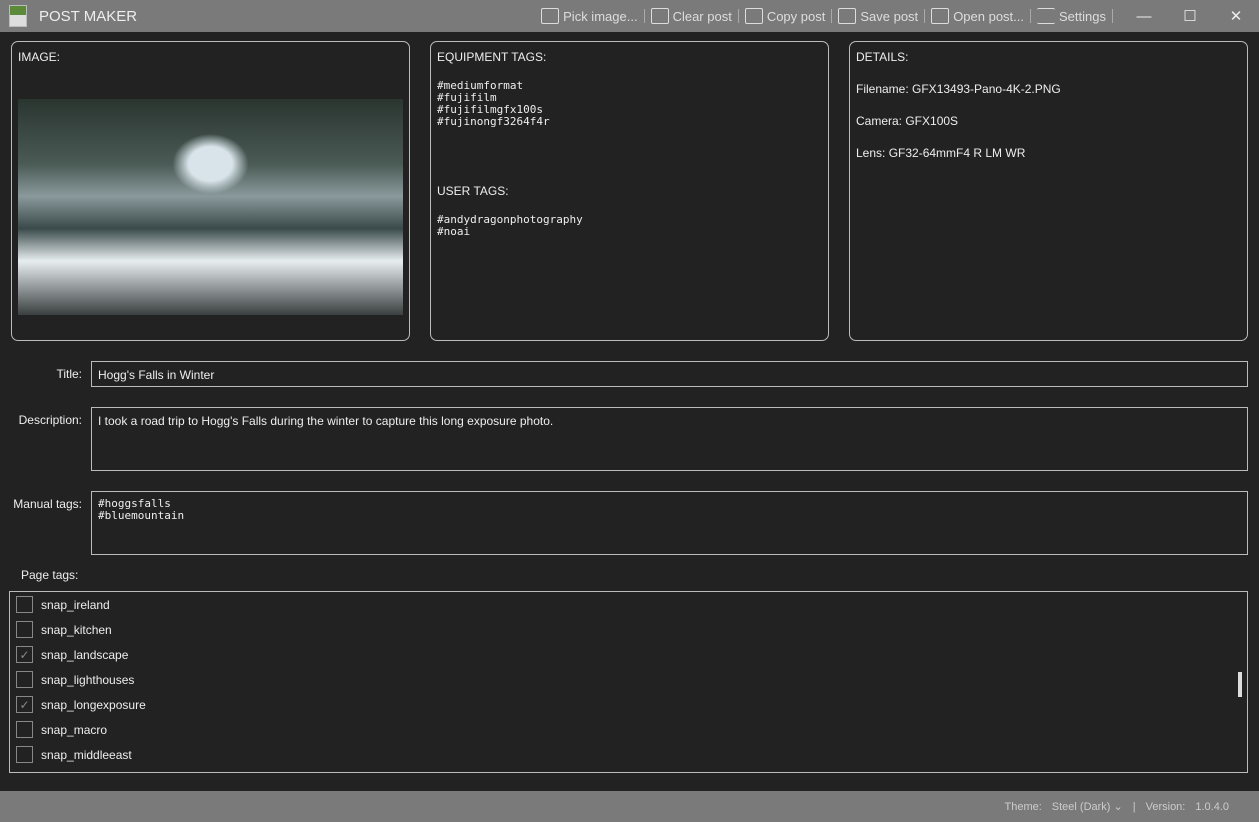 Image resolution: width=1259 pixels, height=822 pixels. I want to click on description-label: Description:, so click(50, 420).